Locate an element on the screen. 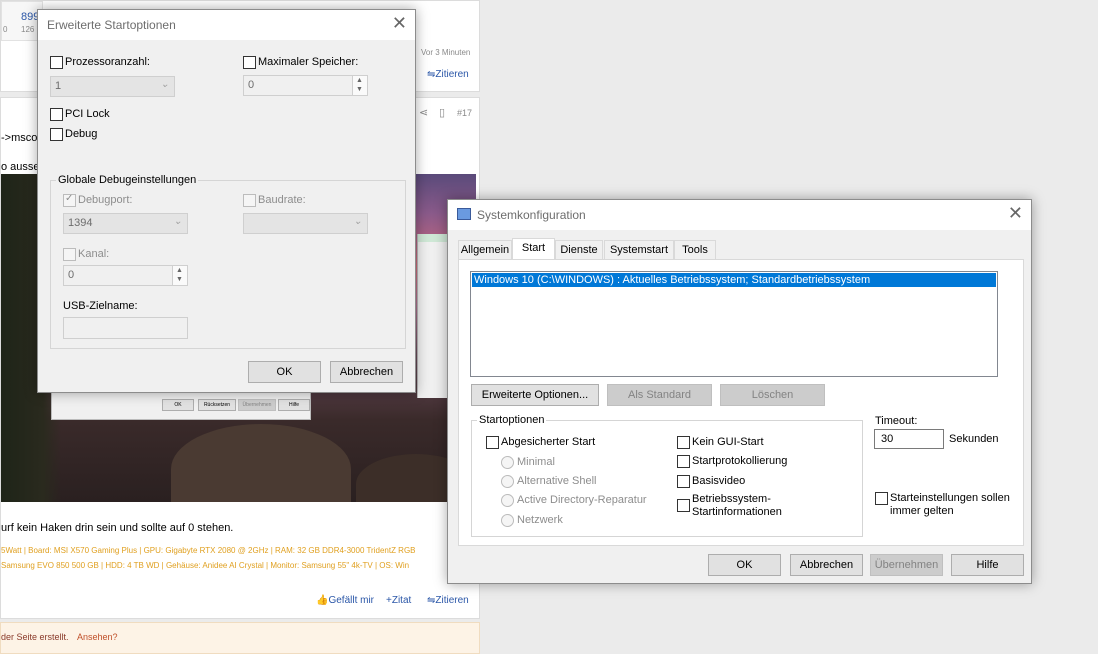 The width and height of the screenshot is (1098, 654). boot-options-group-title: Startoptionen is located at coordinates (512, 420).